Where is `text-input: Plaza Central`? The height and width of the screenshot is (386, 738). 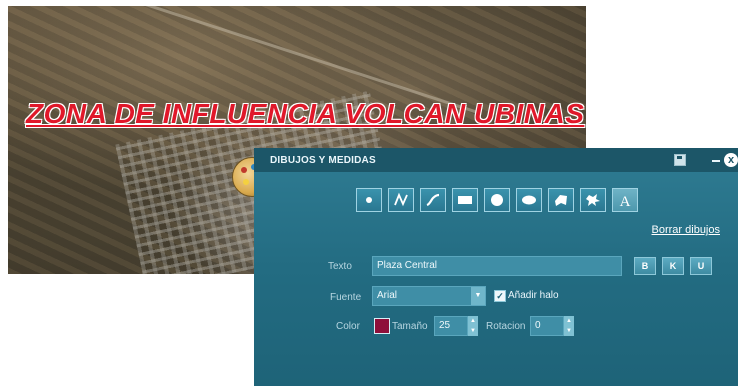 text-input: Plaza Central is located at coordinates (497, 266).